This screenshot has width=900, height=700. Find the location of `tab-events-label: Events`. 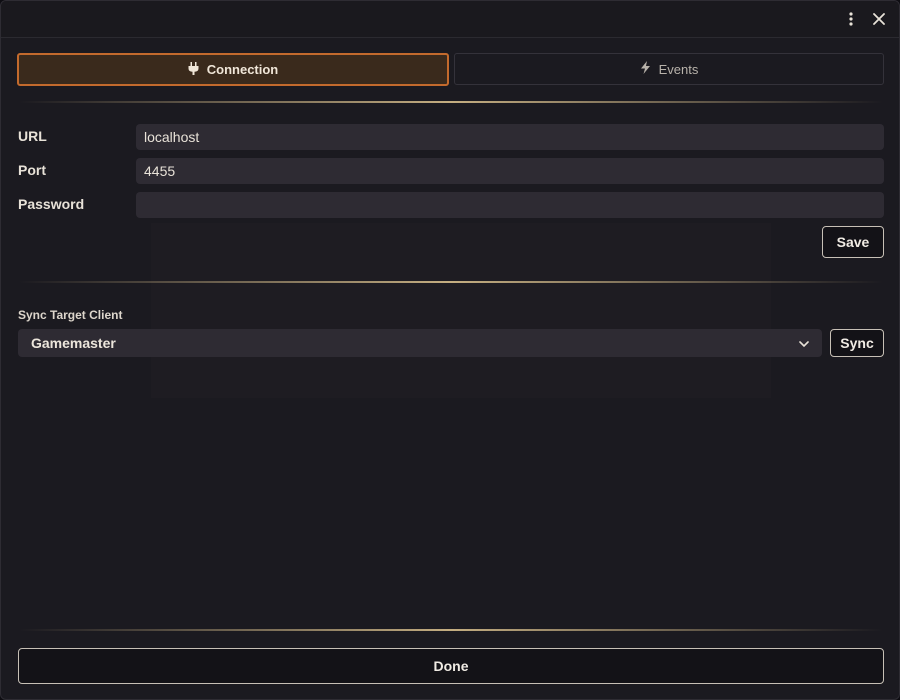

tab-events-label: Events is located at coordinates (678, 69).